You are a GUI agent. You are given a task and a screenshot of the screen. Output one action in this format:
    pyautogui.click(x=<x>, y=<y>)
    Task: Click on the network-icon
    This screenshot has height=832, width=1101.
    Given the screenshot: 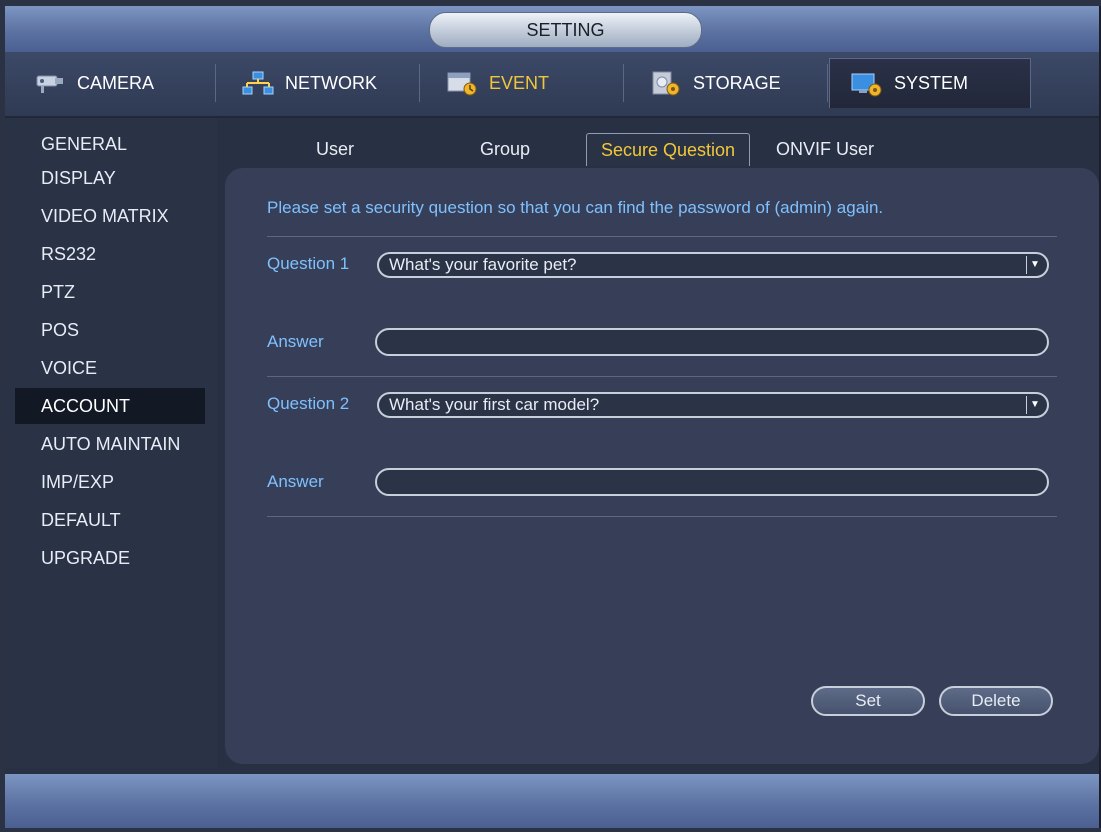 What is the action you would take?
    pyautogui.click(x=258, y=83)
    